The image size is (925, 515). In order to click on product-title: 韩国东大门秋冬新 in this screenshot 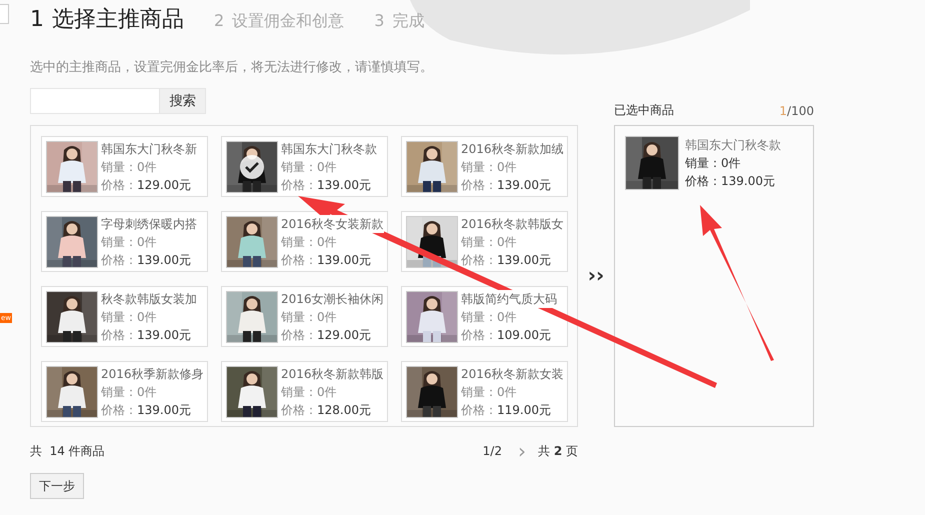, I will do `click(149, 149)`.